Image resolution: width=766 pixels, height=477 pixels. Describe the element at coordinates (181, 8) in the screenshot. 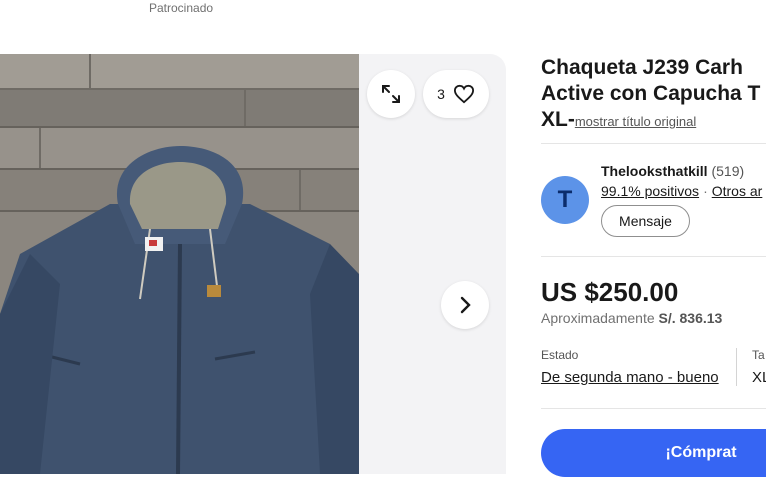

I see `sponsored-label: Patrocinado` at that location.